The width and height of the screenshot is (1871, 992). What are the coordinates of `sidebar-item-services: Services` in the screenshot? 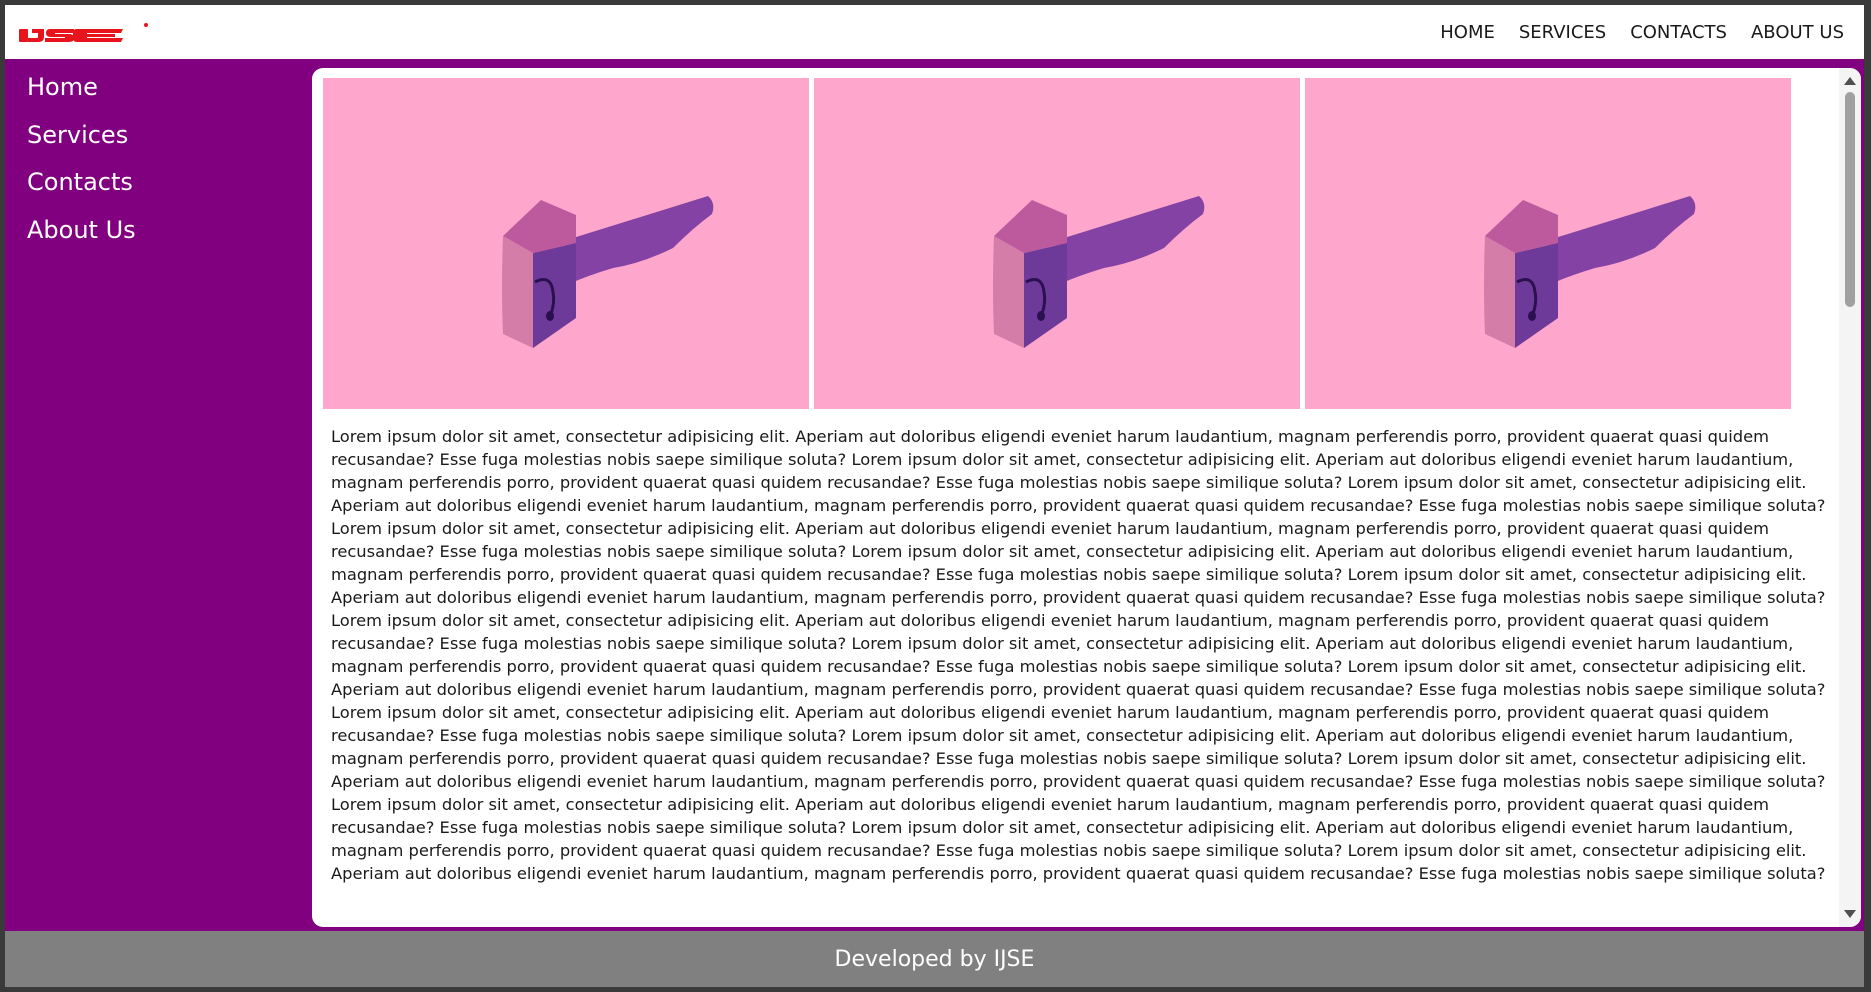 It's located at (77, 135).